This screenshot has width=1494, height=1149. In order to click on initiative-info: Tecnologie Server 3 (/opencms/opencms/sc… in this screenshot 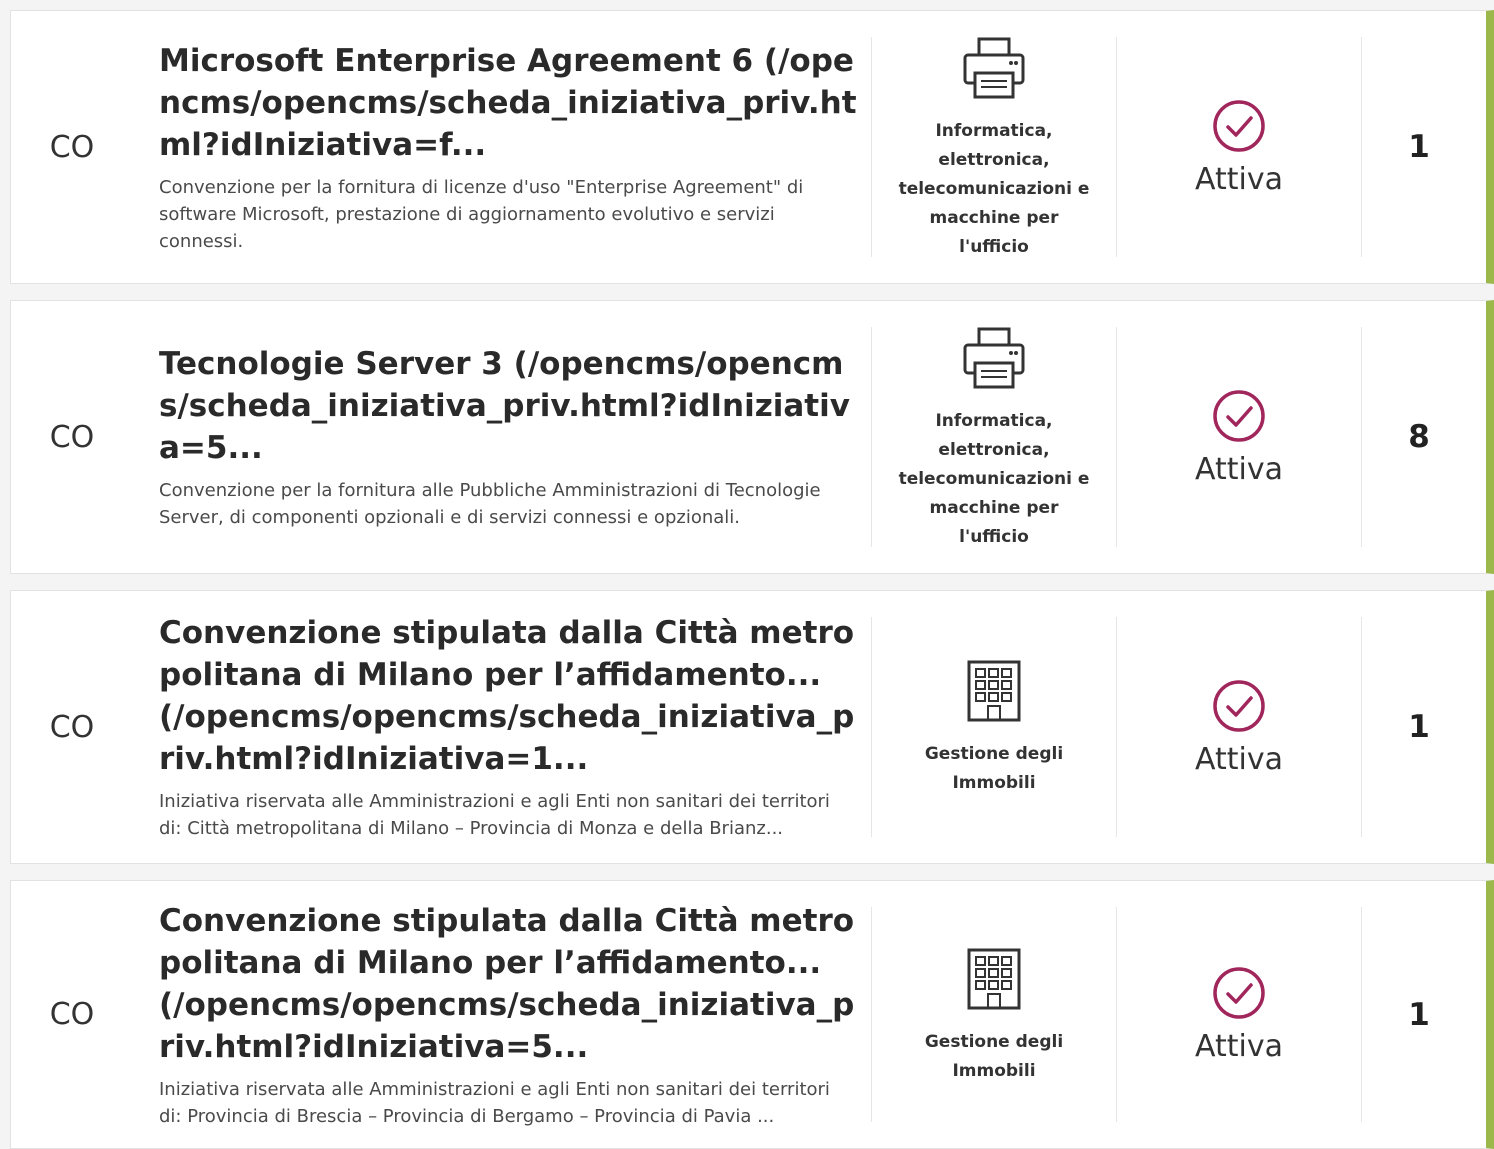, I will do `click(505, 437)`.